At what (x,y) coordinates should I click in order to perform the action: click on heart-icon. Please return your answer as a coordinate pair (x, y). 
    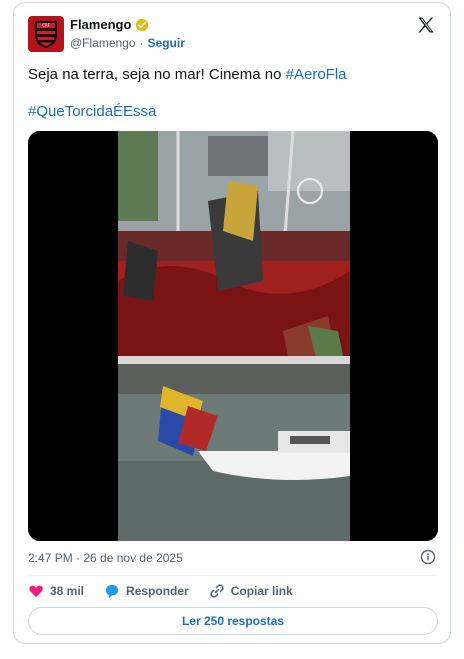
    Looking at the image, I should click on (36, 591).